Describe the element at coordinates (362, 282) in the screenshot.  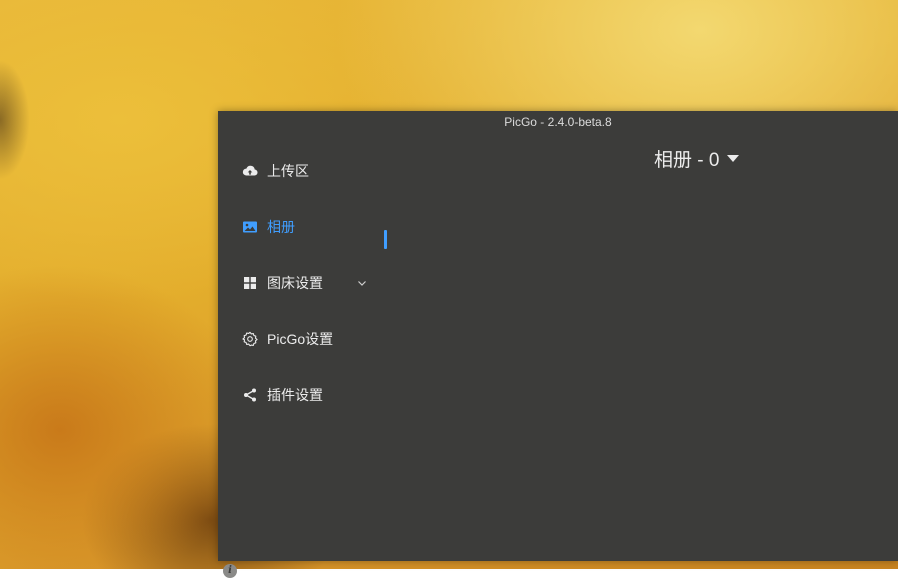
I see `chevron-down-icon` at that location.